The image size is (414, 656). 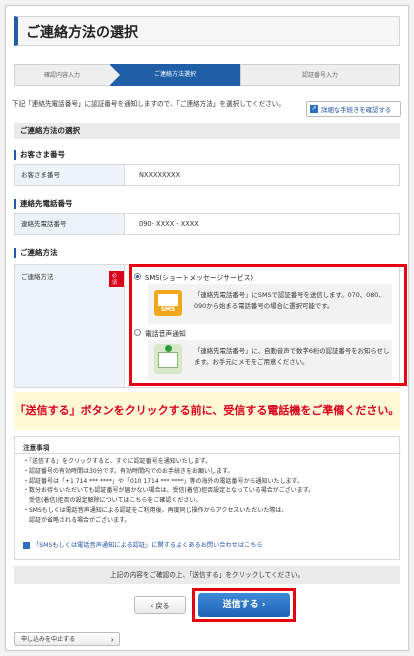 I want to click on note-item: 認証が省略される場合がございます。, so click(x=77, y=520).